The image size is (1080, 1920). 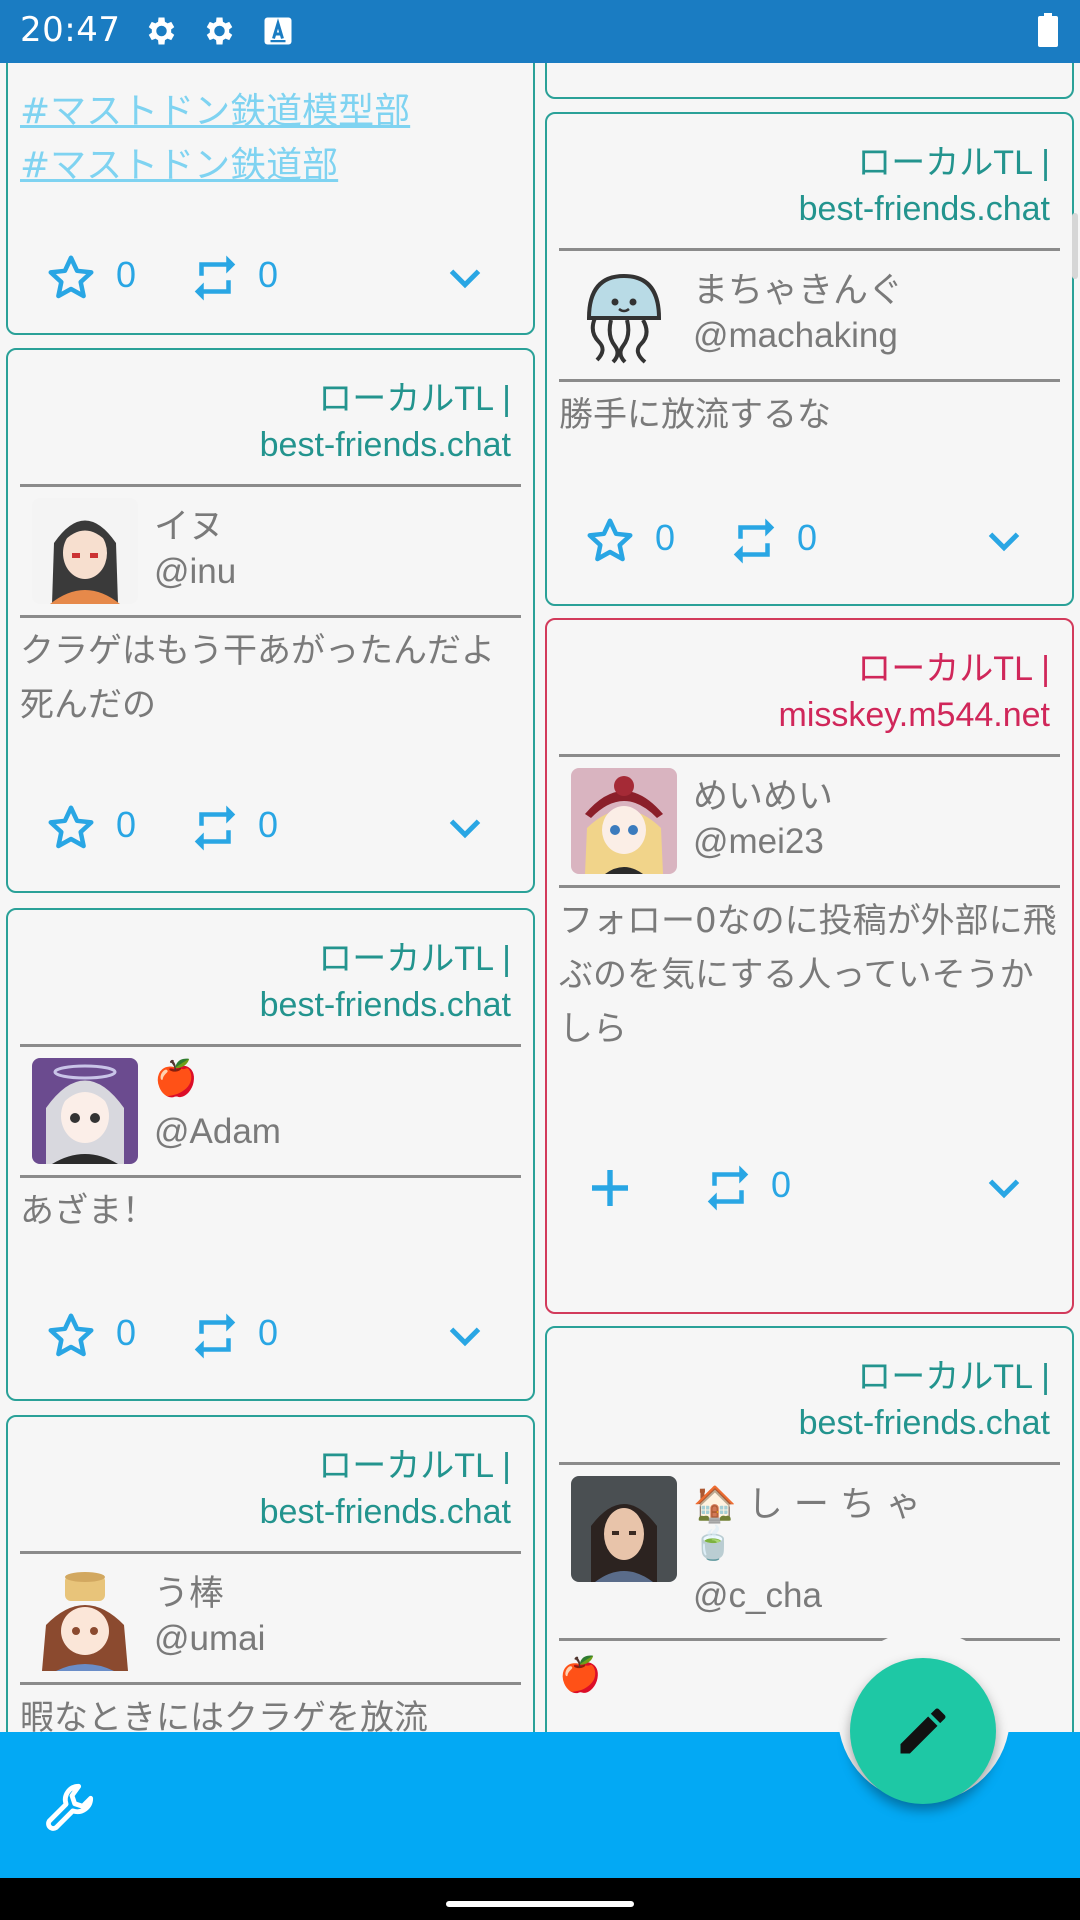 I want to click on pencil-icon, so click(x=923, y=1731).